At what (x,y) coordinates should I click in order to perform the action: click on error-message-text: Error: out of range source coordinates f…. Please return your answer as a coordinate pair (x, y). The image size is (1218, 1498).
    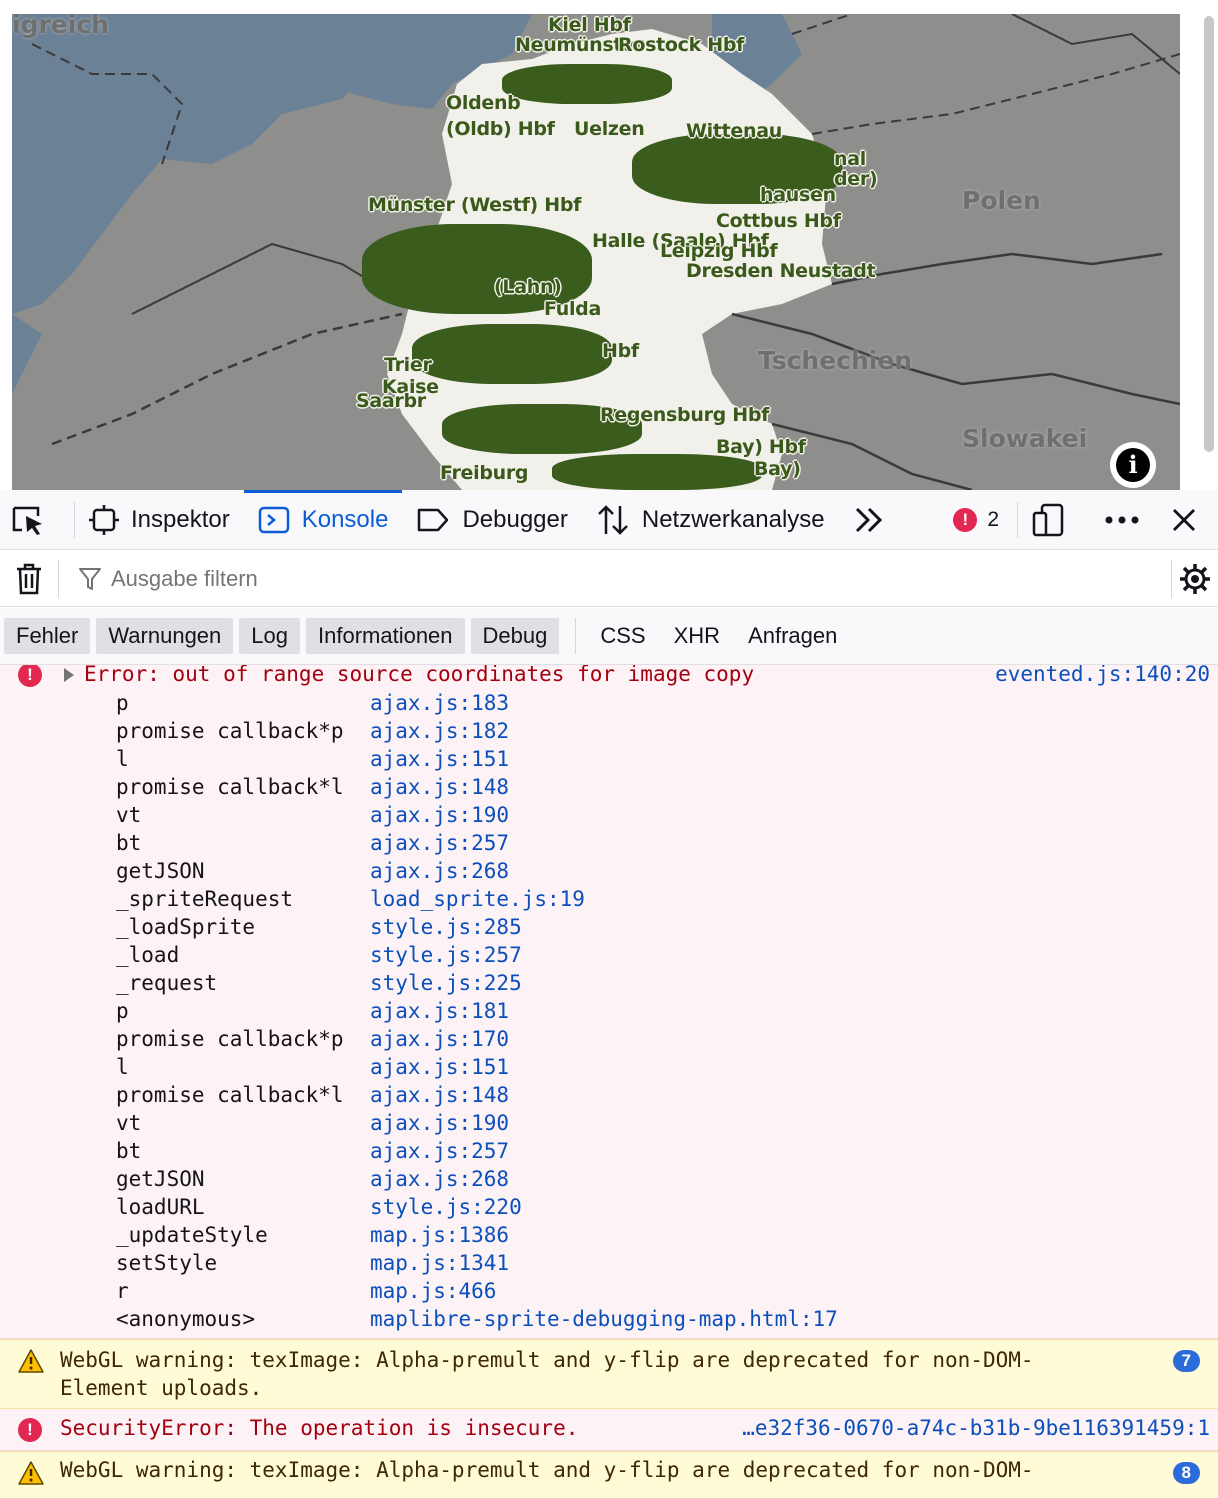
    Looking at the image, I should click on (419, 675).